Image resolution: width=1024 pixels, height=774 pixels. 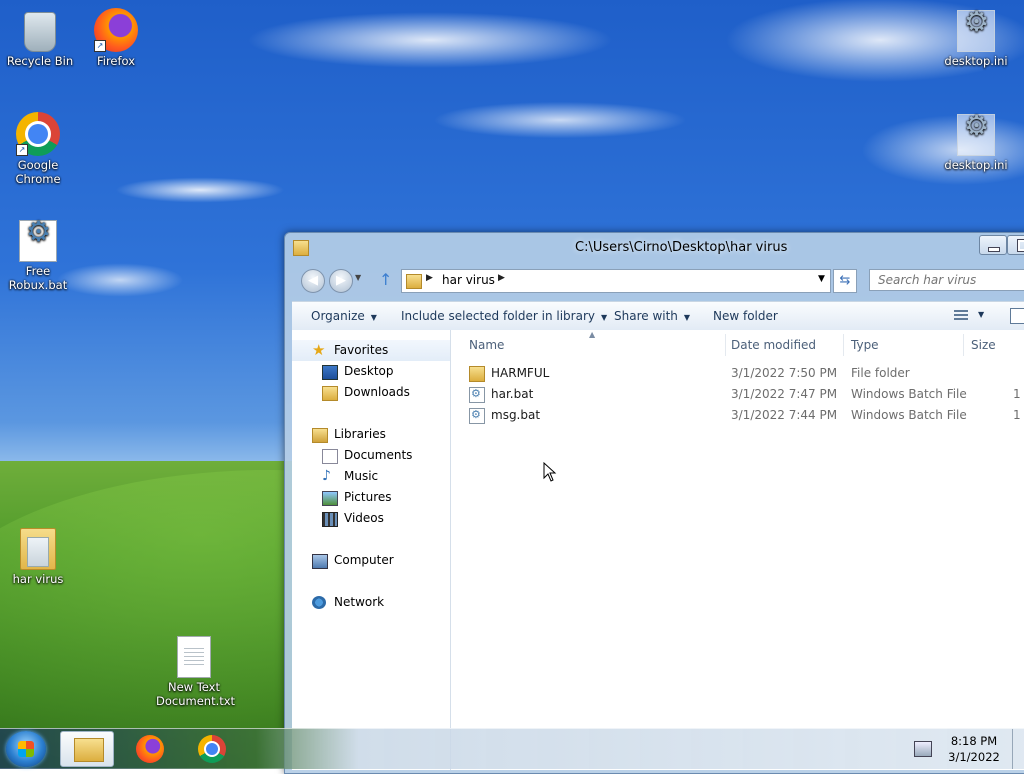 I want to click on file-date: 3/1/2022 7:44 PM, so click(x=784, y=415).